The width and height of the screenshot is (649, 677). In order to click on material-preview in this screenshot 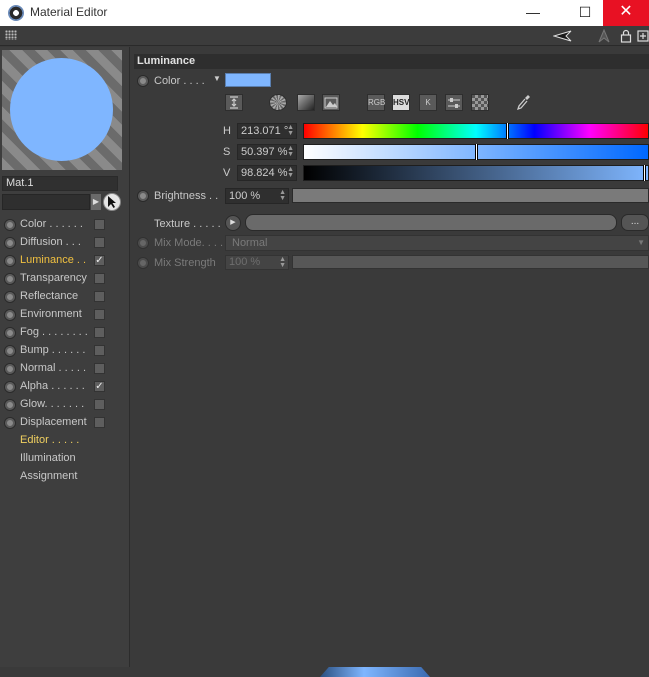, I will do `click(62, 110)`.